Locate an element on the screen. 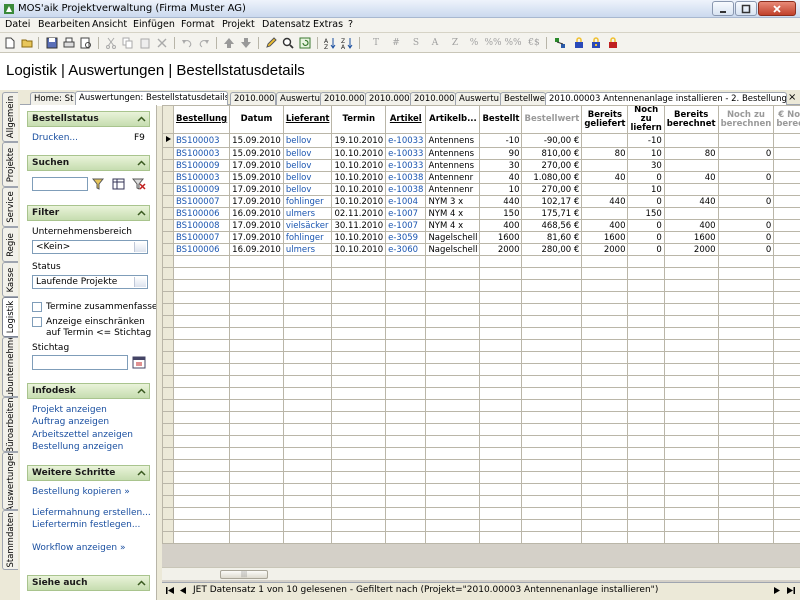 Image resolution: width=800 pixels, height=600 pixels. section-filter: Filter is located at coordinates (88, 213).